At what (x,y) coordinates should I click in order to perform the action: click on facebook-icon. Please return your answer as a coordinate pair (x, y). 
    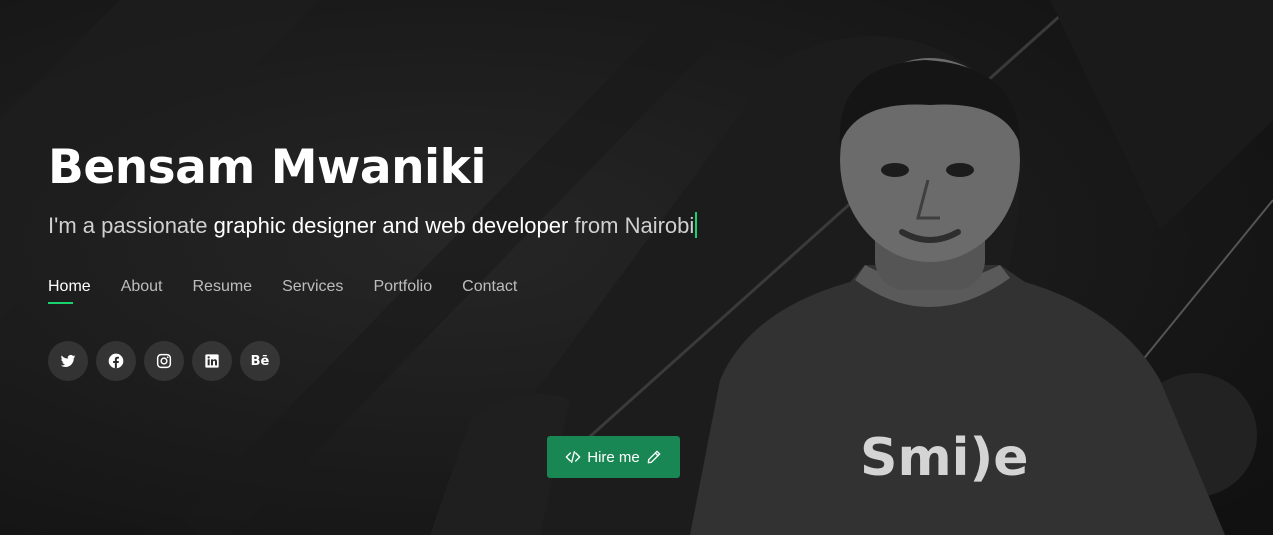
    Looking at the image, I should click on (116, 361).